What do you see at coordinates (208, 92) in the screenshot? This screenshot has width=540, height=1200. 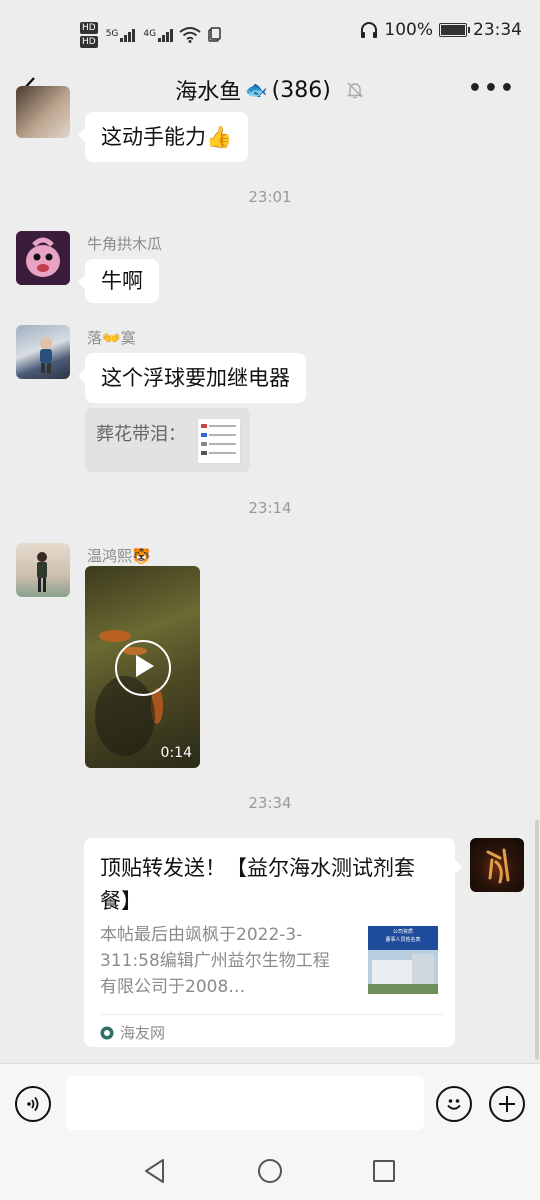 I see `group-name: 海水鱼` at bounding box center [208, 92].